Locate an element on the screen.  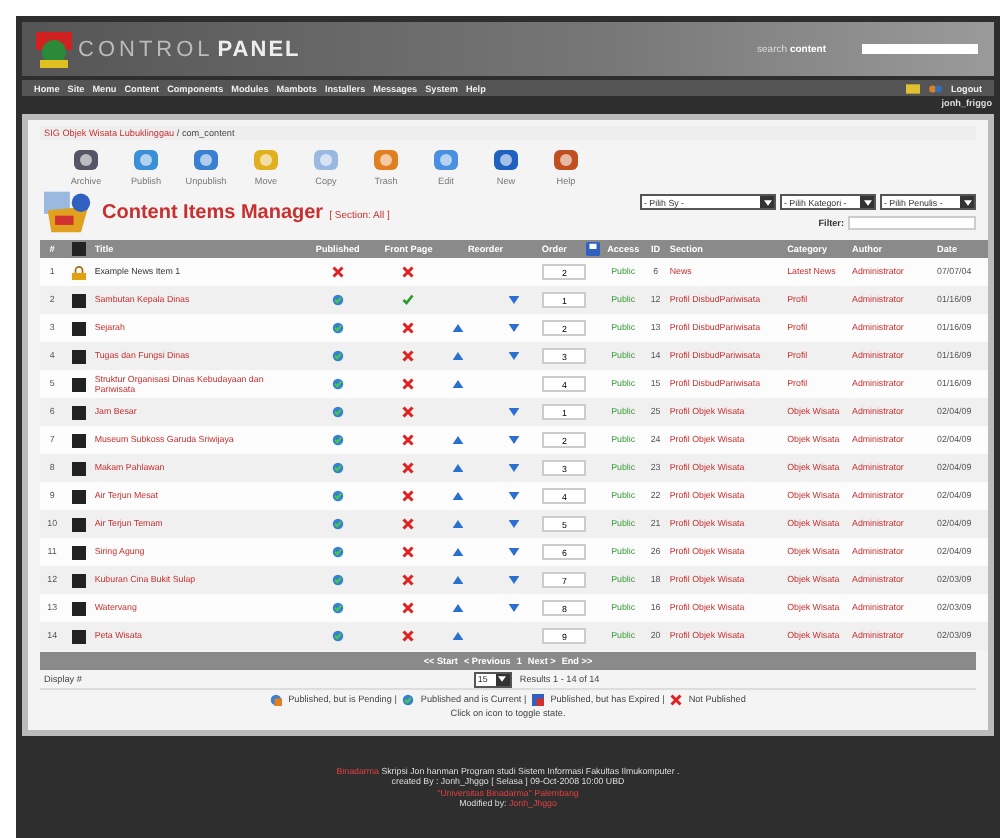
expired-icon is located at coordinates (538, 699).